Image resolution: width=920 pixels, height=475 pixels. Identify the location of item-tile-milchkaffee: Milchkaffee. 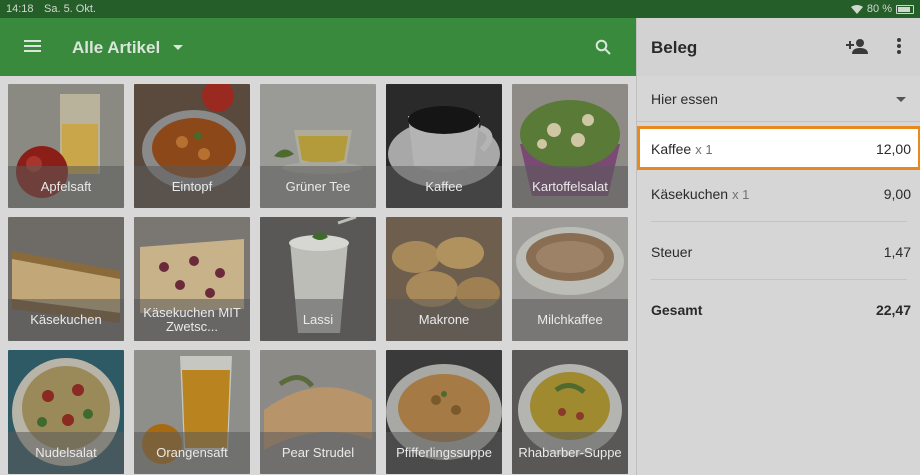
(570, 279).